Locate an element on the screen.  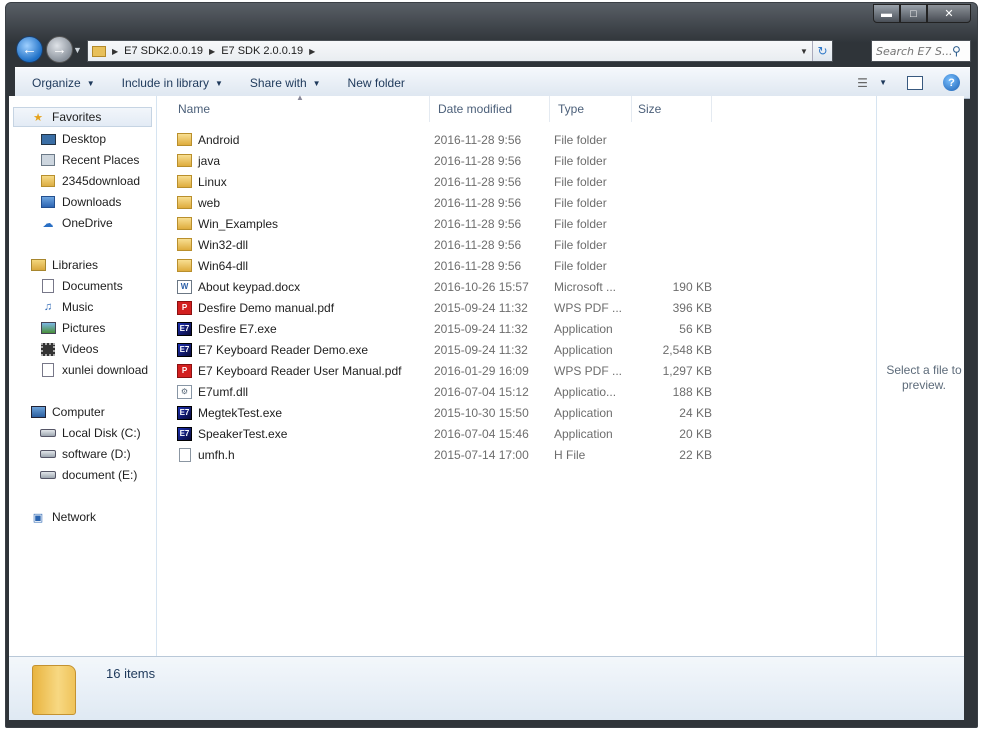
file-name-cell: Win64-dll is located at coordinates (300, 265).